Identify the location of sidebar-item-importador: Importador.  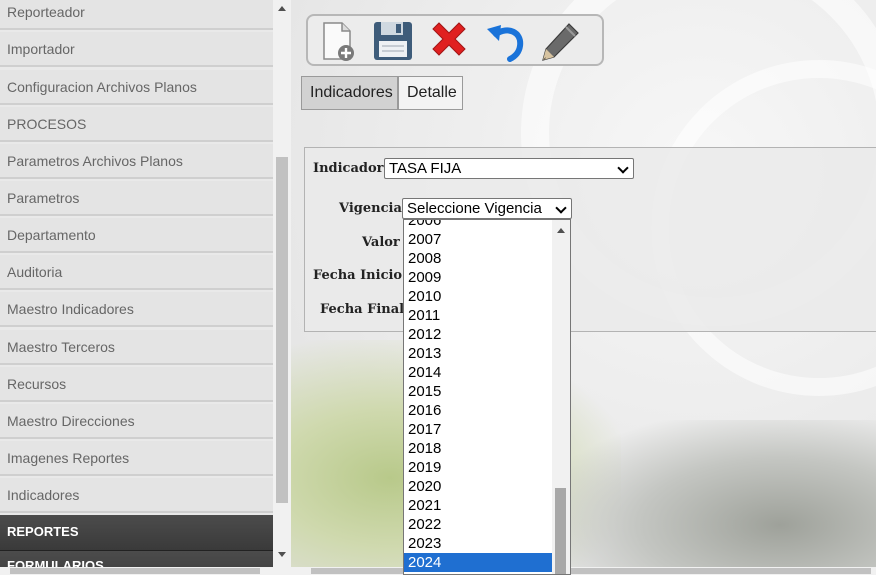
(136, 49).